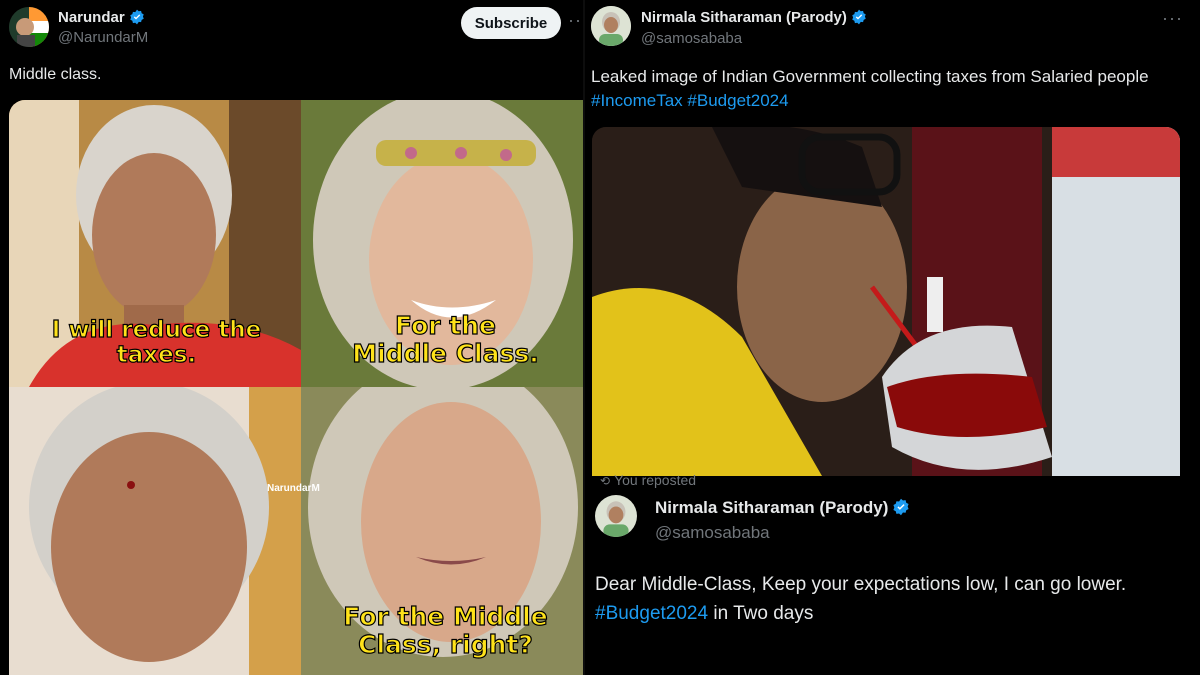  Describe the element at coordinates (443, 243) in the screenshot. I see `meme-panel-top-right: For the Middle Class.` at that location.